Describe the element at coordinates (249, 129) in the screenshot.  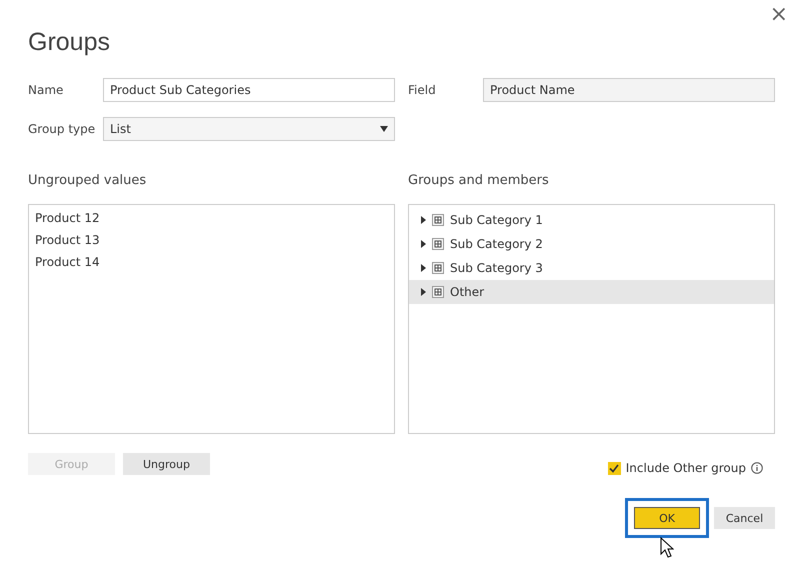
I see `group-type-dropdown: List` at that location.